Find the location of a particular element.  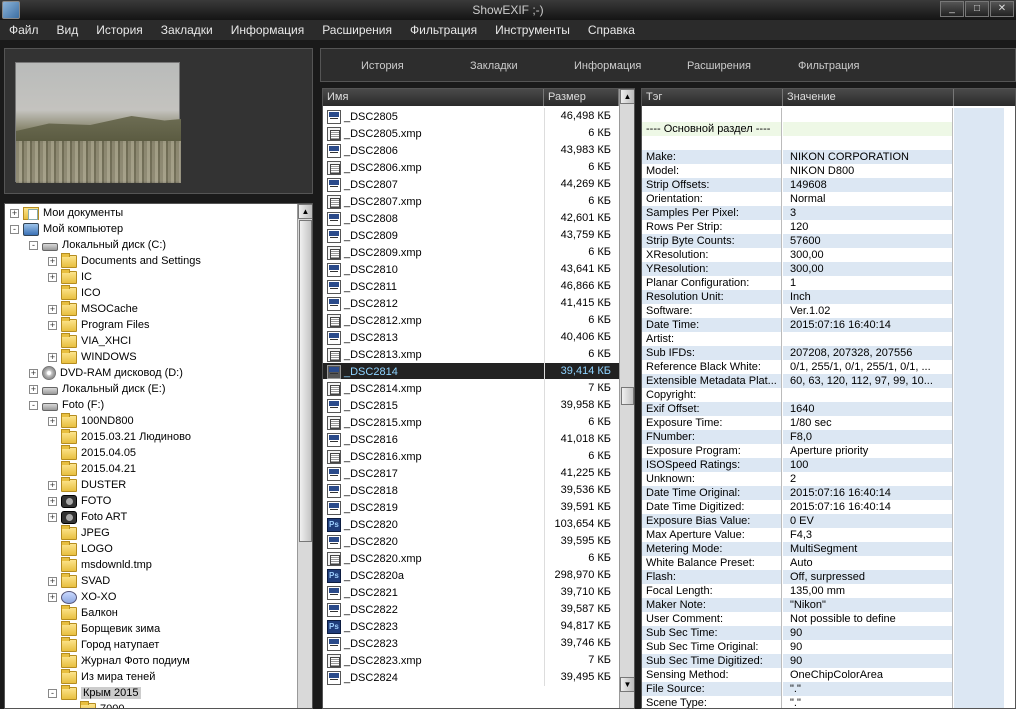

tag-row: Date Time Original: 2015:07:16 16:40:14 is located at coordinates (828, 493).